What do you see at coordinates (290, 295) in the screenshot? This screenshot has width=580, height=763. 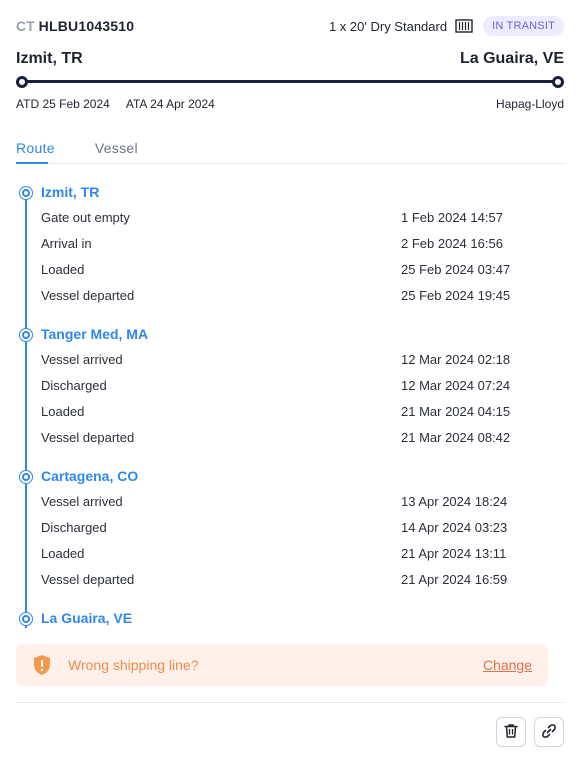 I see `event-row: Vessel departed 25 Feb 2024 19:45` at bounding box center [290, 295].